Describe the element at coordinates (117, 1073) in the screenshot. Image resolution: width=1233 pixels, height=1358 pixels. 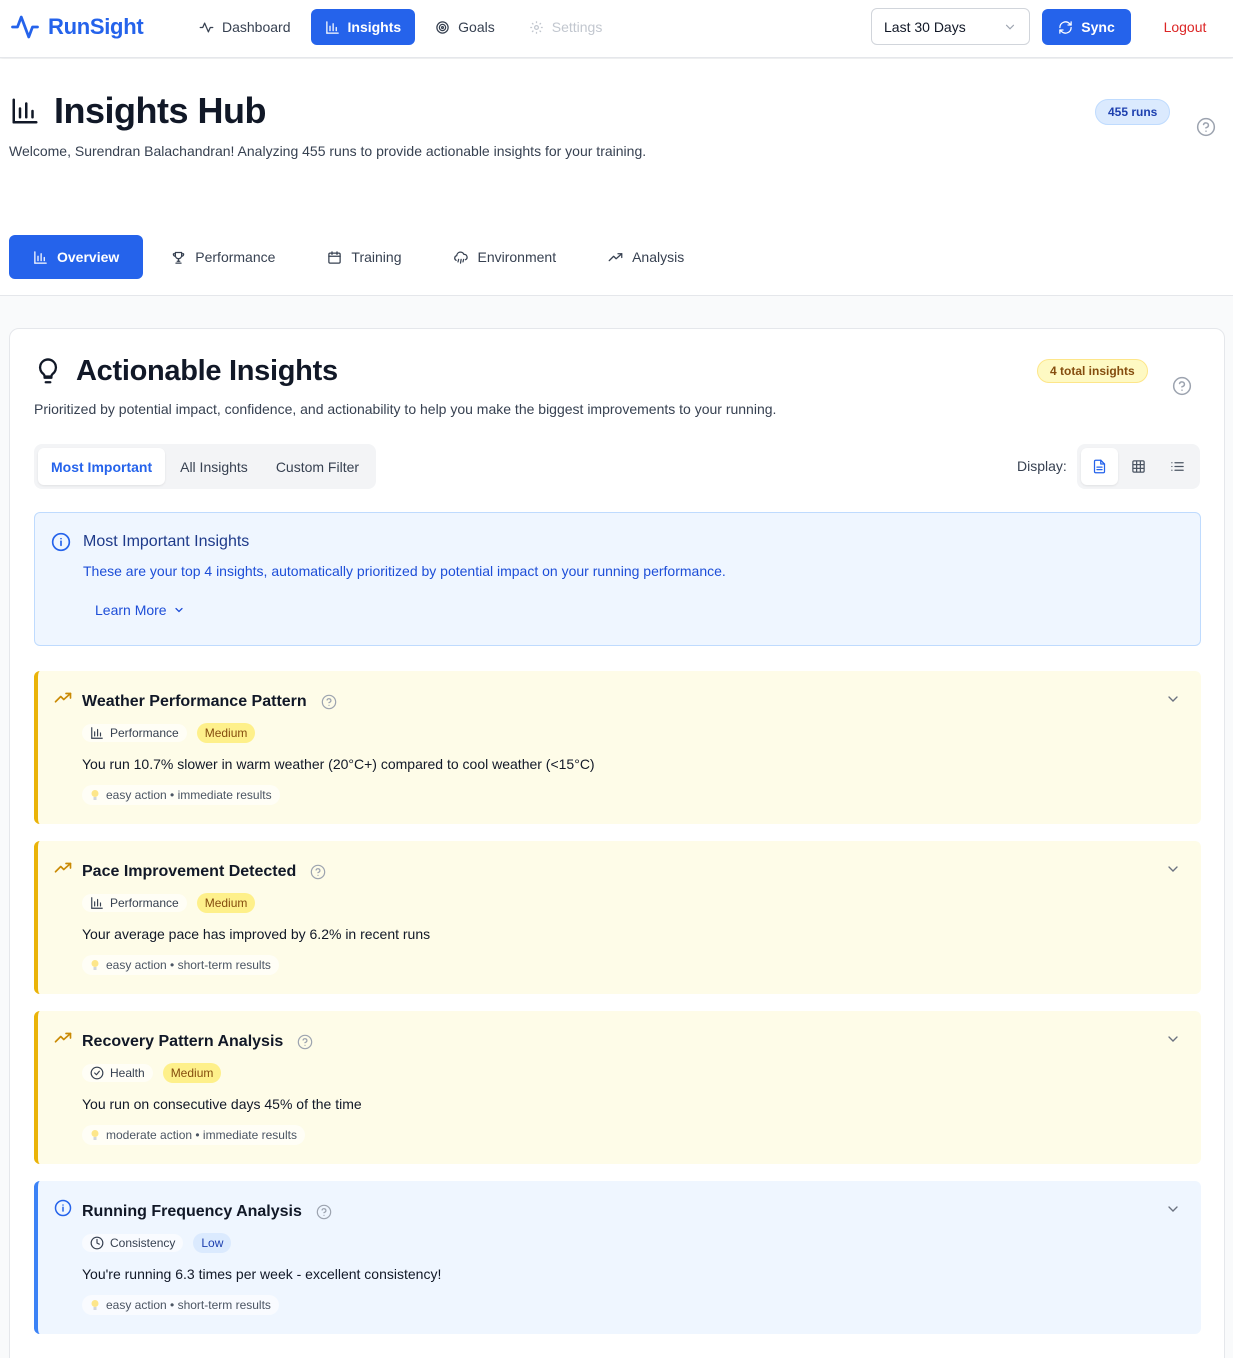
I see `category-tag: Health` at that location.